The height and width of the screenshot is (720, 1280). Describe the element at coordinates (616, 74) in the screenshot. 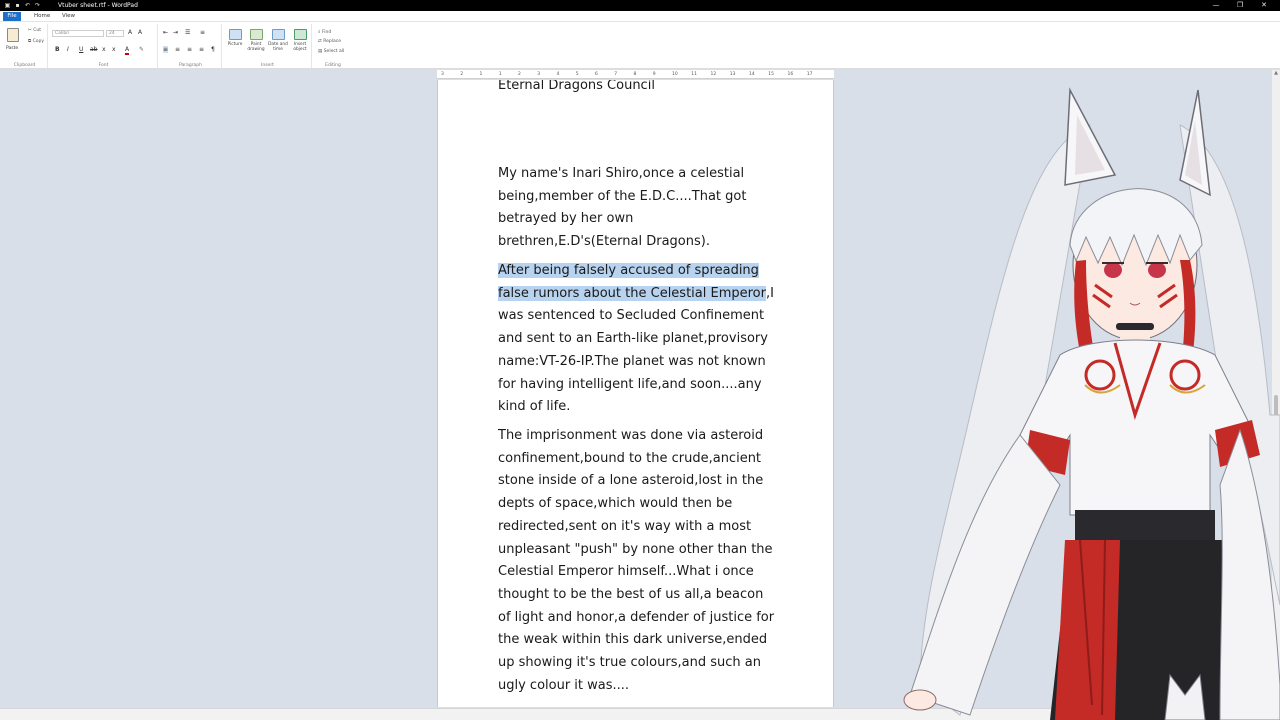

I see `ruler-tick: 7` at that location.